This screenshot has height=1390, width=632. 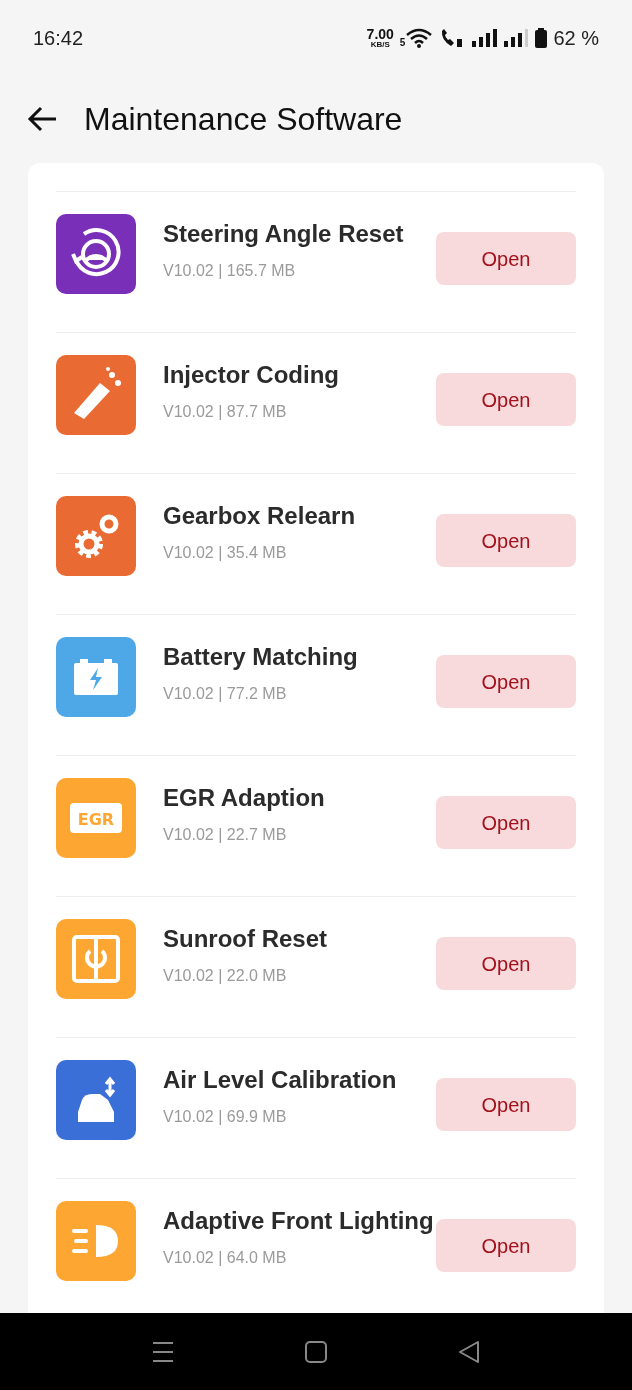 I want to click on home-button, so click(x=316, y=1351).